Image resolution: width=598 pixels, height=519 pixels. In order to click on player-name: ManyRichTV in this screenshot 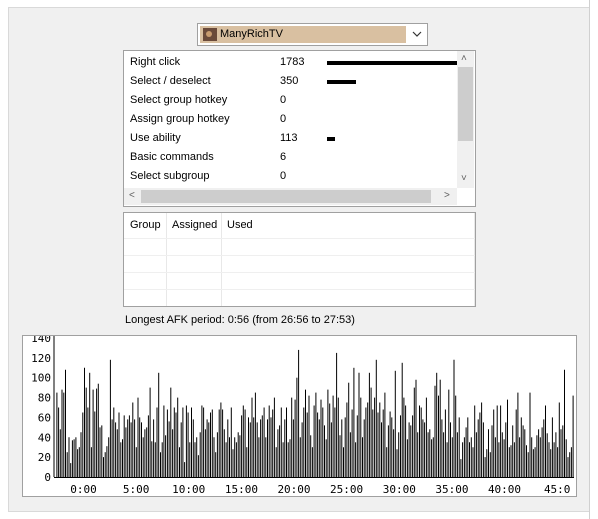, I will do `click(251, 34)`.